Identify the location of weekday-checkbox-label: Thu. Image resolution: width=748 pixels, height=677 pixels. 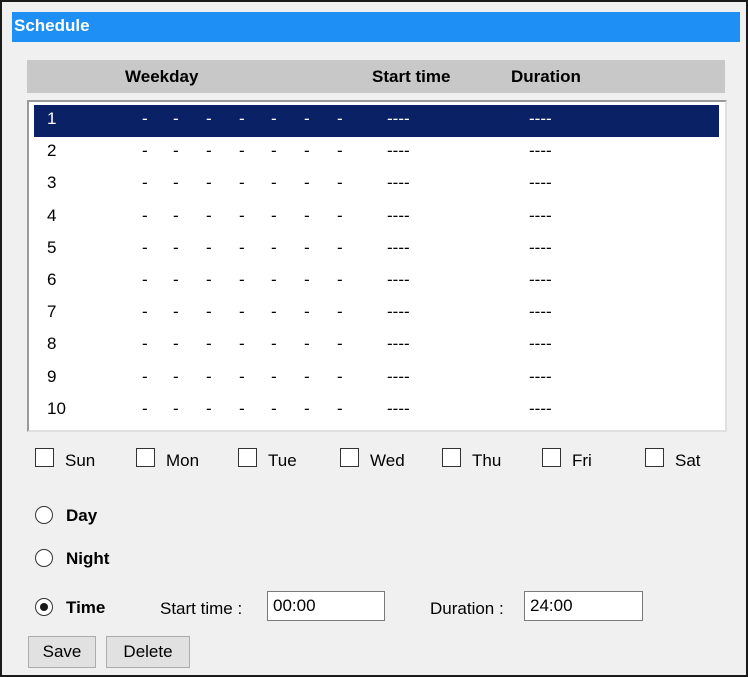
(487, 460).